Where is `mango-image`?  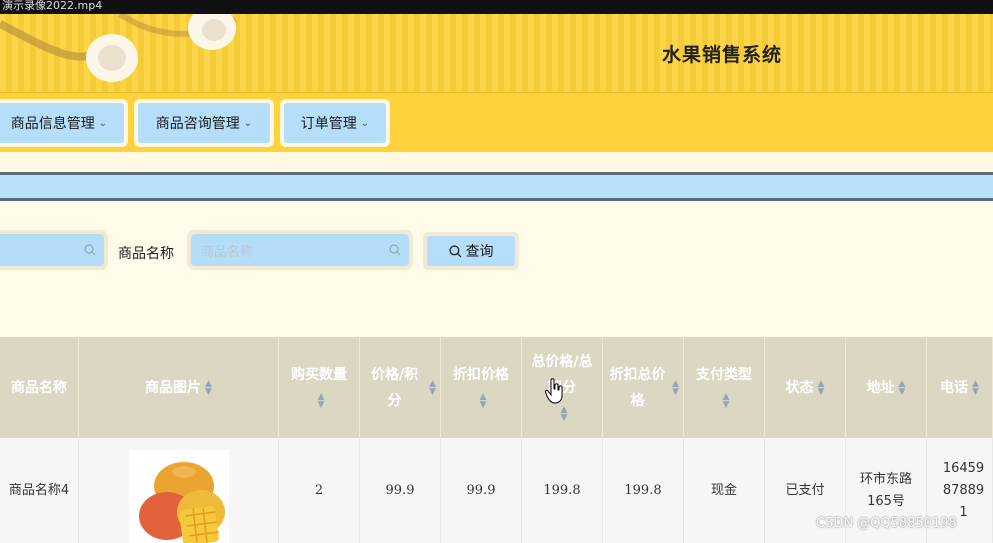 mango-image is located at coordinates (178, 496).